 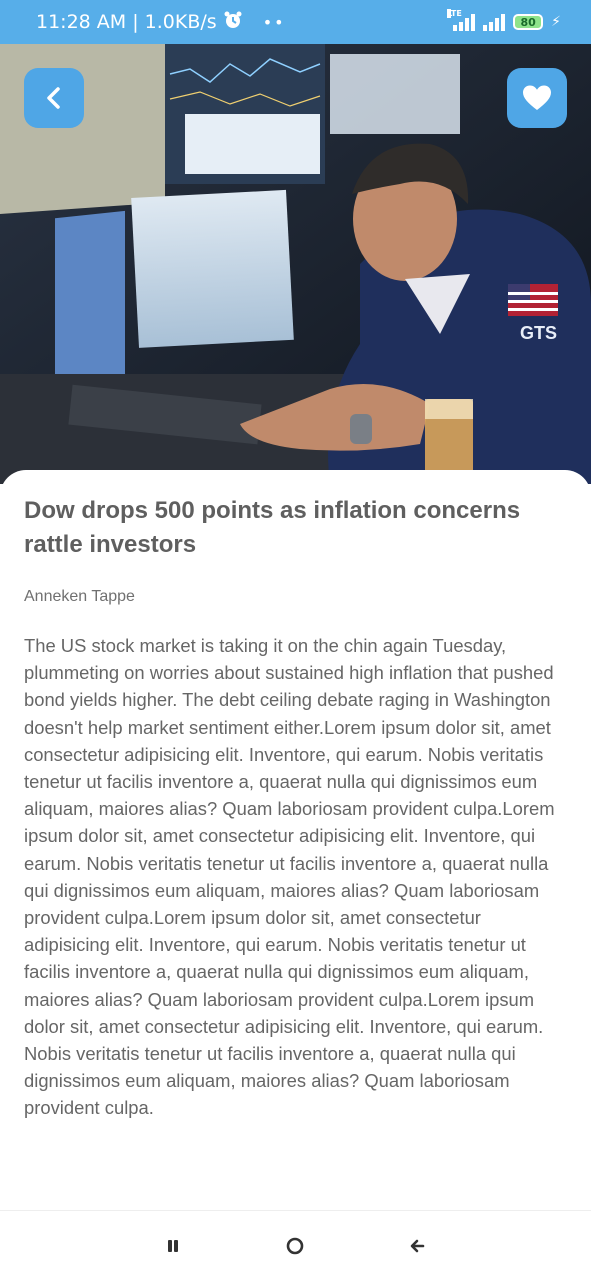 I want to click on wifi-signal-icon, so click(x=494, y=22).